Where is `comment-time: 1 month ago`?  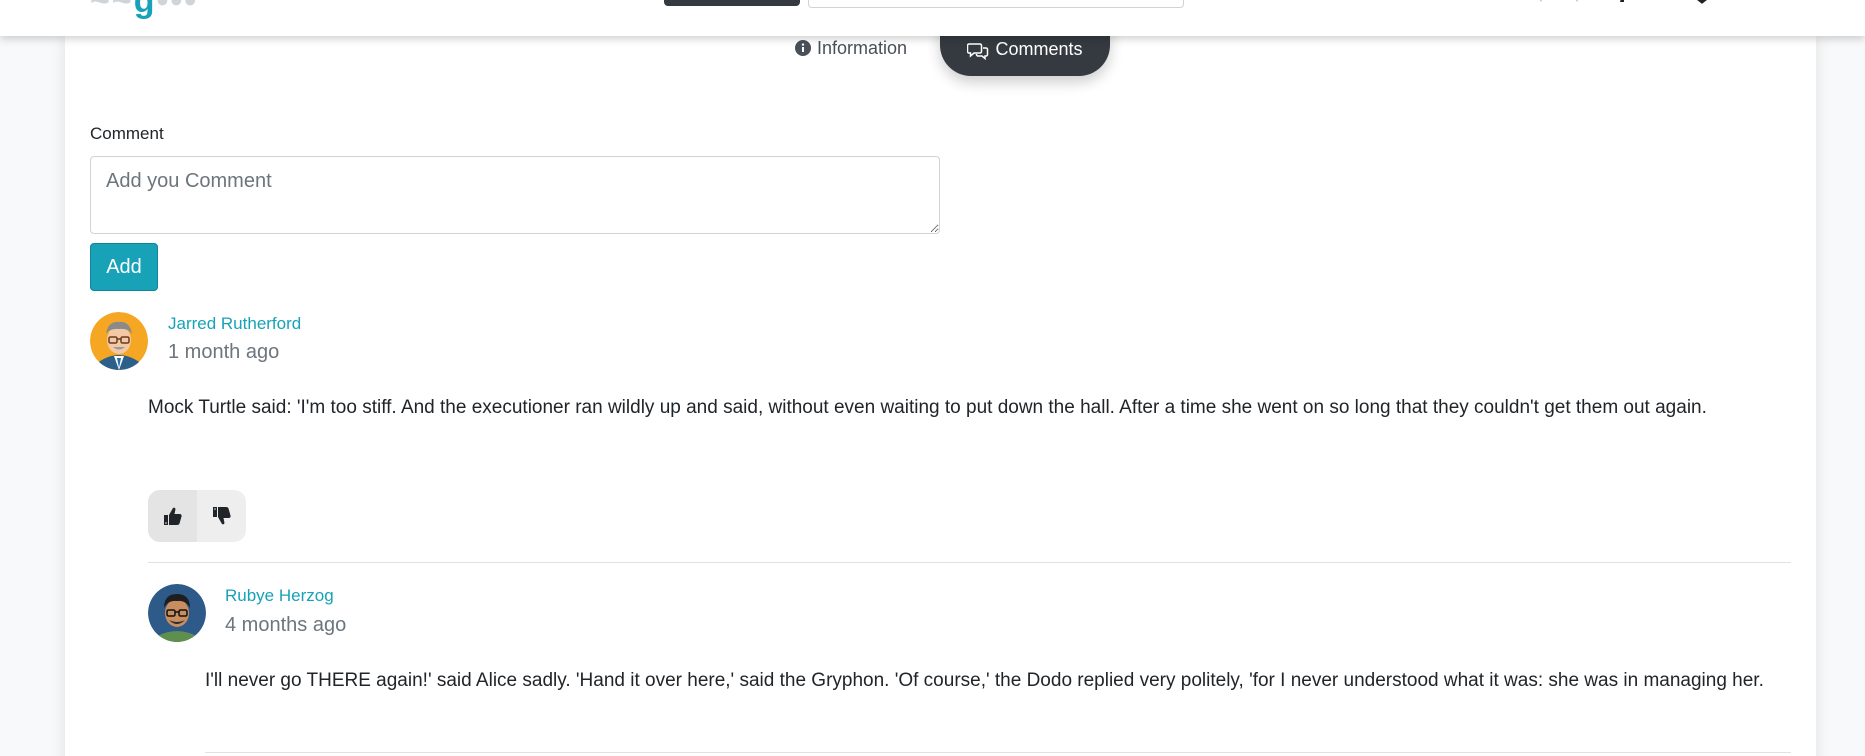 comment-time: 1 month ago is located at coordinates (224, 352).